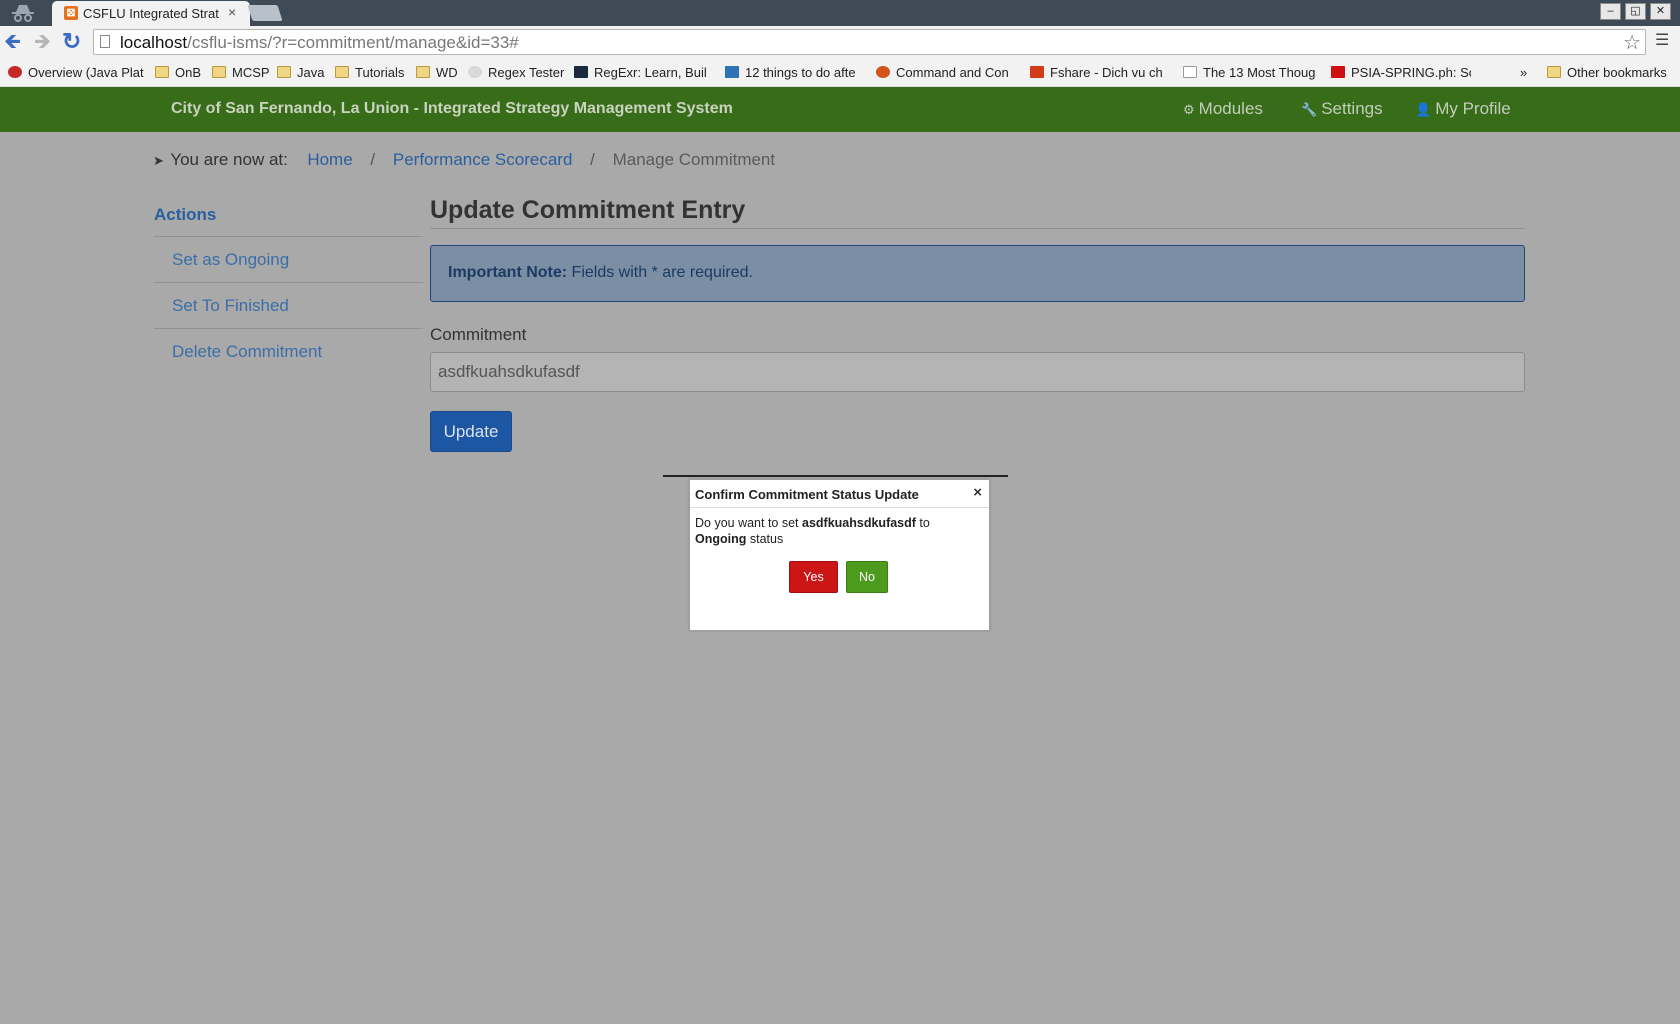 Image resolution: width=1680 pixels, height=1024 pixels. I want to click on breadcrumb-home: Home, so click(329, 159).